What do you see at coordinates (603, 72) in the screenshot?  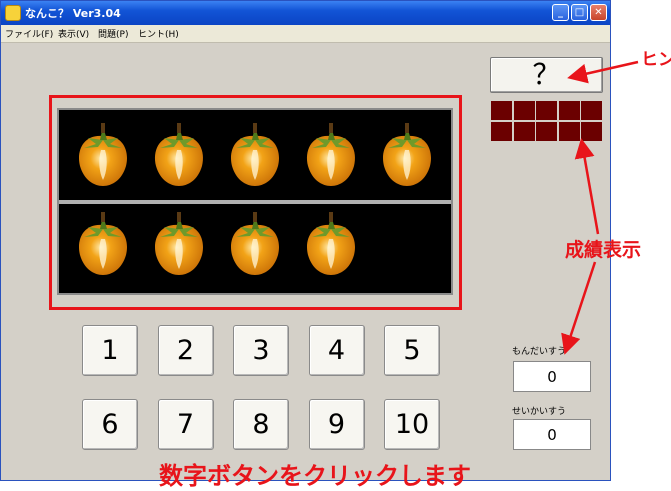 I see `hint-arrow` at bounding box center [603, 72].